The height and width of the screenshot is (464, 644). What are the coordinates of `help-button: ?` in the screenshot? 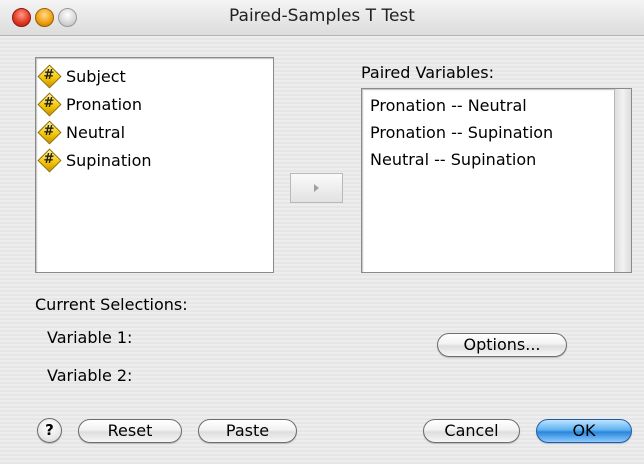 It's located at (49, 430).